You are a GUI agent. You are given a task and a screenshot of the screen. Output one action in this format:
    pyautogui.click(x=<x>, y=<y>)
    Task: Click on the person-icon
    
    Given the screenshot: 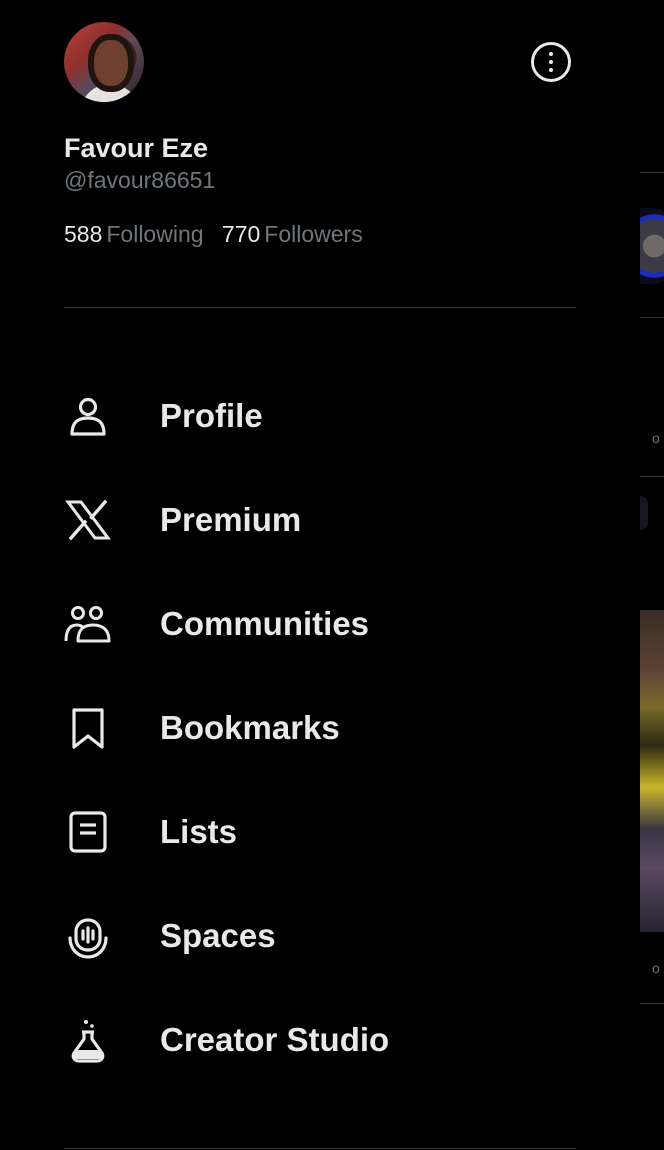 What is the action you would take?
    pyautogui.click(x=88, y=416)
    